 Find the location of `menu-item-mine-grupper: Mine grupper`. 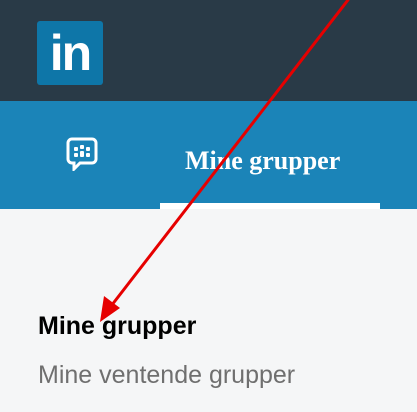

menu-item-mine-grupper: Mine grupper is located at coordinates (117, 326).